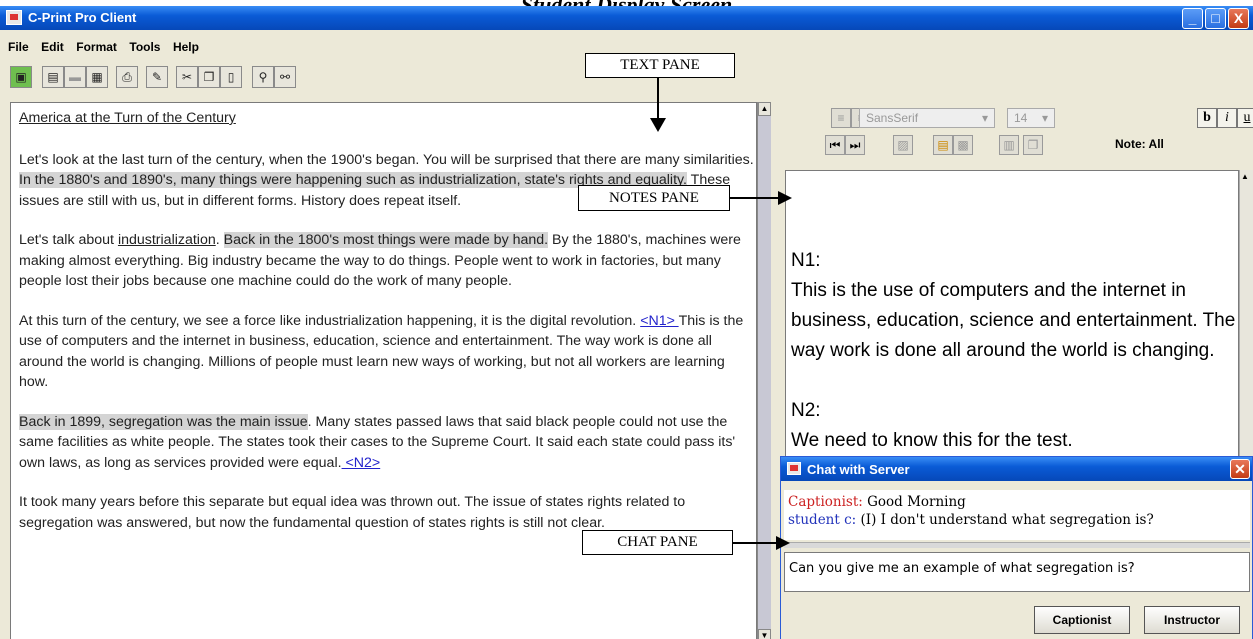 The width and height of the screenshot is (1253, 639). What do you see at coordinates (654, 198) in the screenshot?
I see `notes-pane-label: NOTES PANE` at bounding box center [654, 198].